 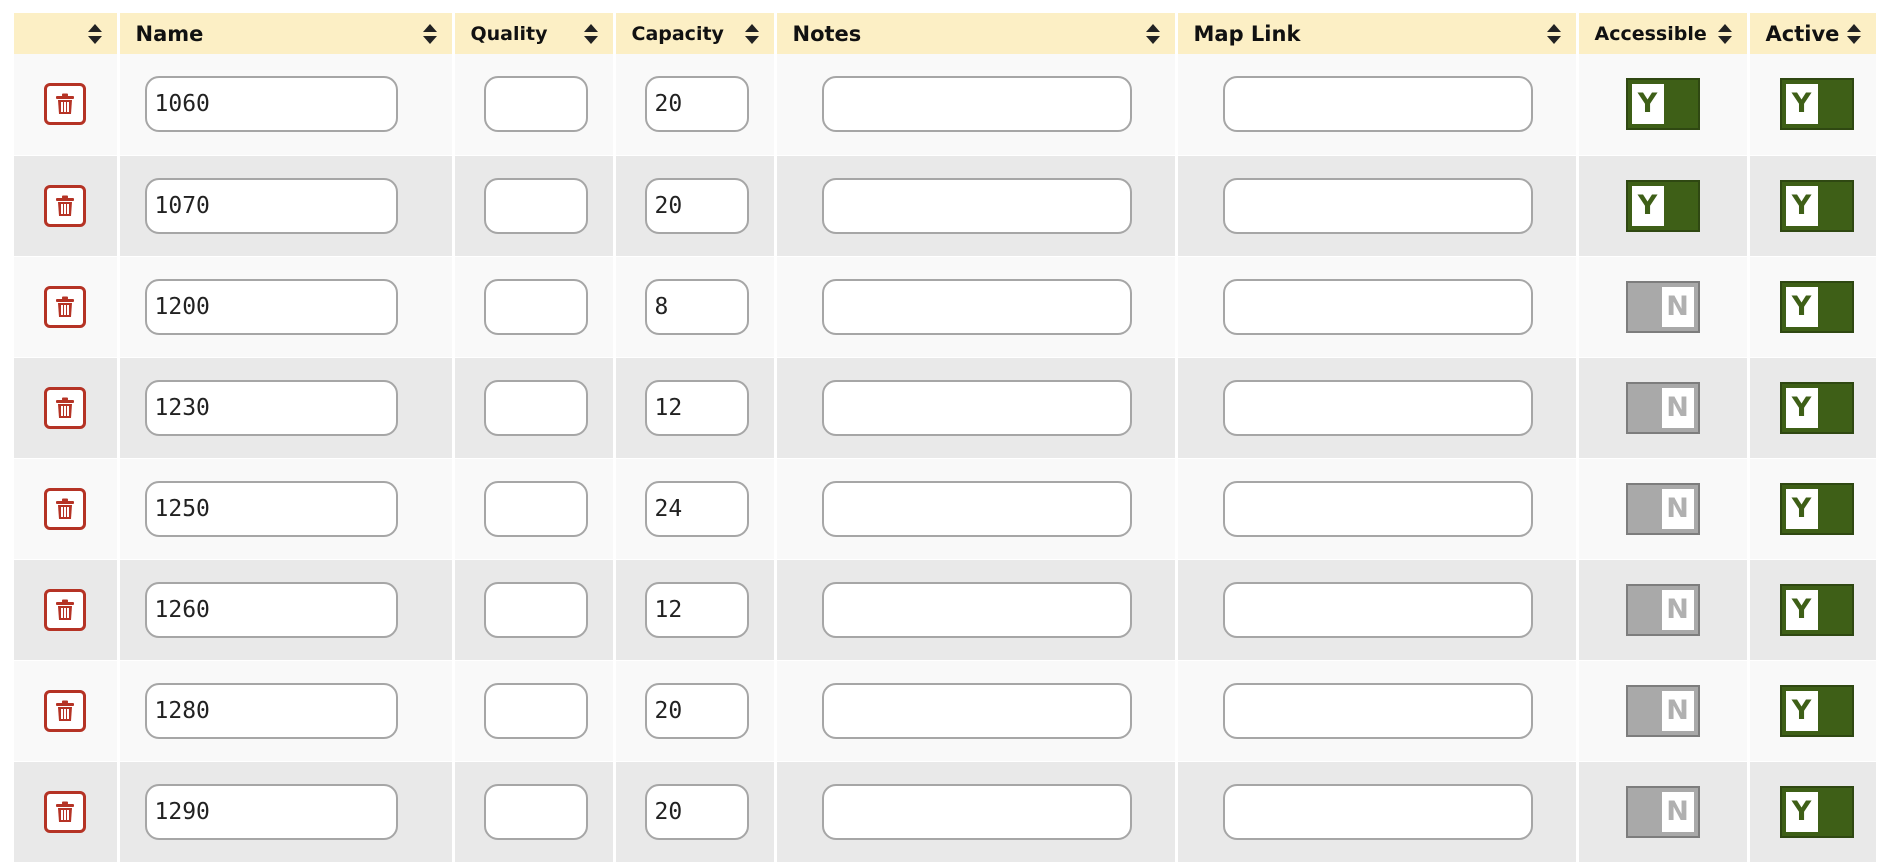 I want to click on column-header-active: Active, so click(x=1812, y=33).